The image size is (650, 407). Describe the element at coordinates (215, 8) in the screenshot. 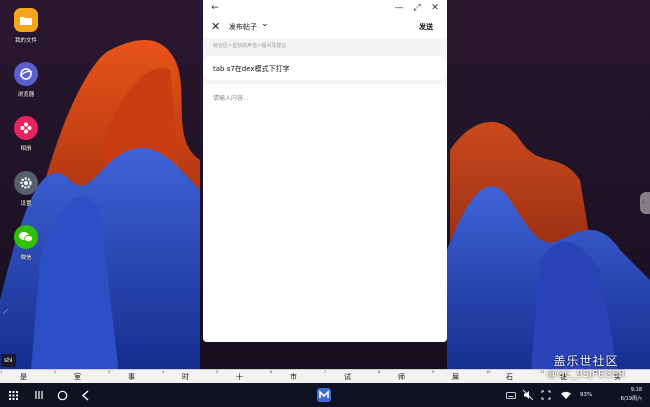

I see `back-arrow-icon: ←` at that location.